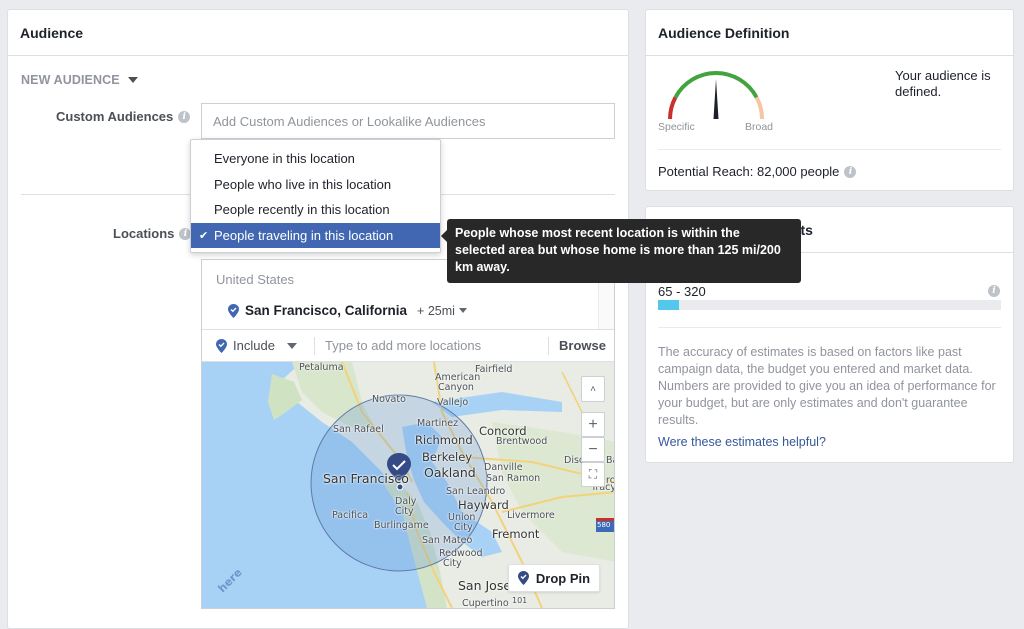  Describe the element at coordinates (302, 210) in the screenshot. I see `menu-item-label: People recently in this location` at that location.